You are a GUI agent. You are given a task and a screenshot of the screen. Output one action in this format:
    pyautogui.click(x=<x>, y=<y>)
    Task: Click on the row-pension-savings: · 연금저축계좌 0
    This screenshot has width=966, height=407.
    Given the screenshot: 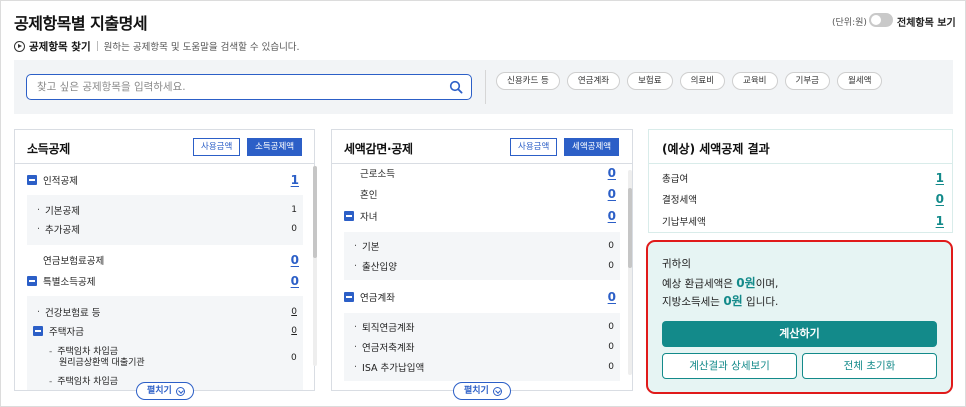 What is the action you would take?
    pyautogui.click(x=484, y=348)
    